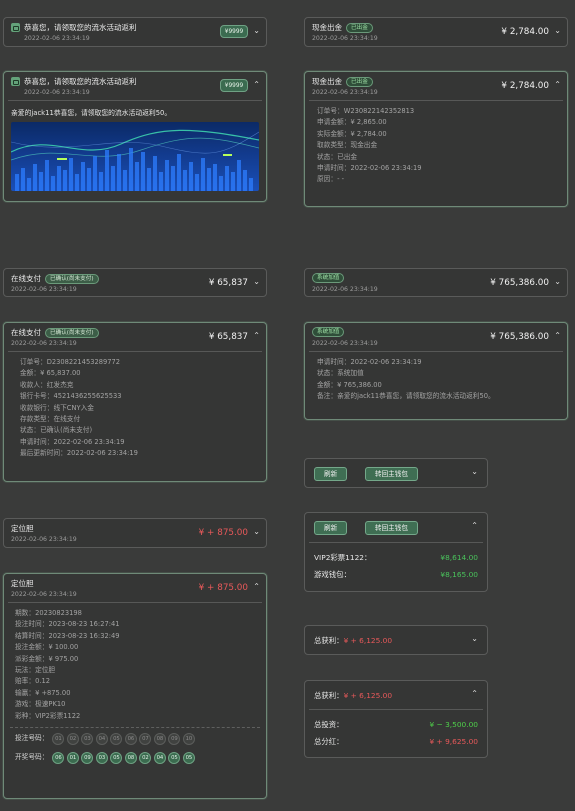 The width and height of the screenshot is (575, 811). I want to click on detail-row: 申请金额：¥ 2,865.00, so click(352, 122).